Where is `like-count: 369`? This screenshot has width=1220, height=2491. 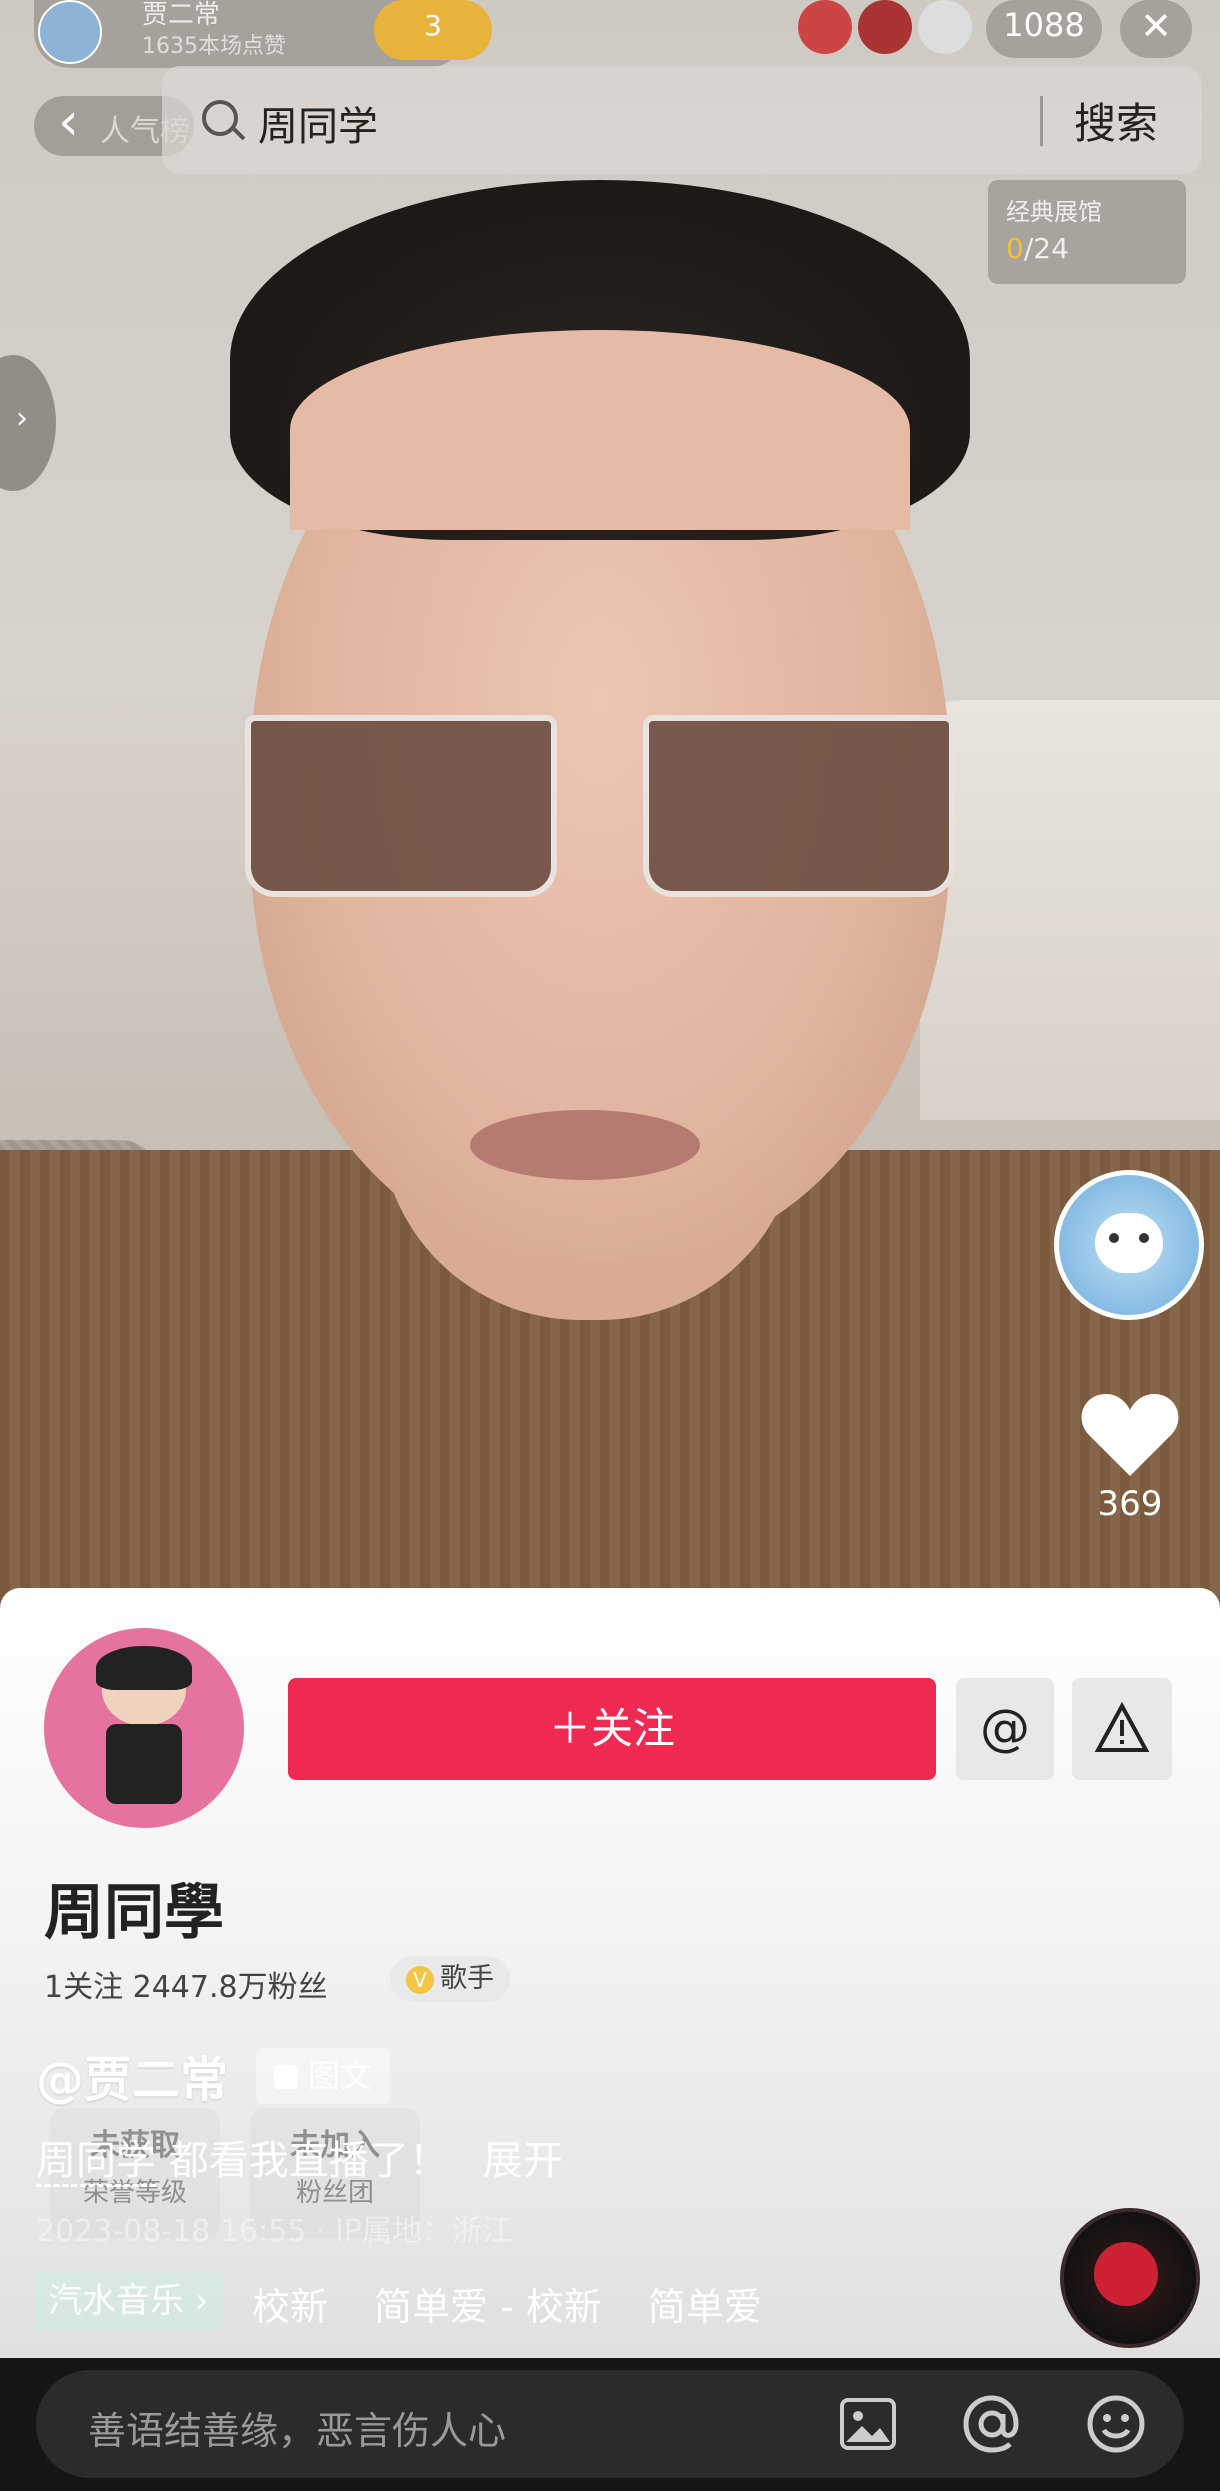 like-count: 369 is located at coordinates (1130, 1504).